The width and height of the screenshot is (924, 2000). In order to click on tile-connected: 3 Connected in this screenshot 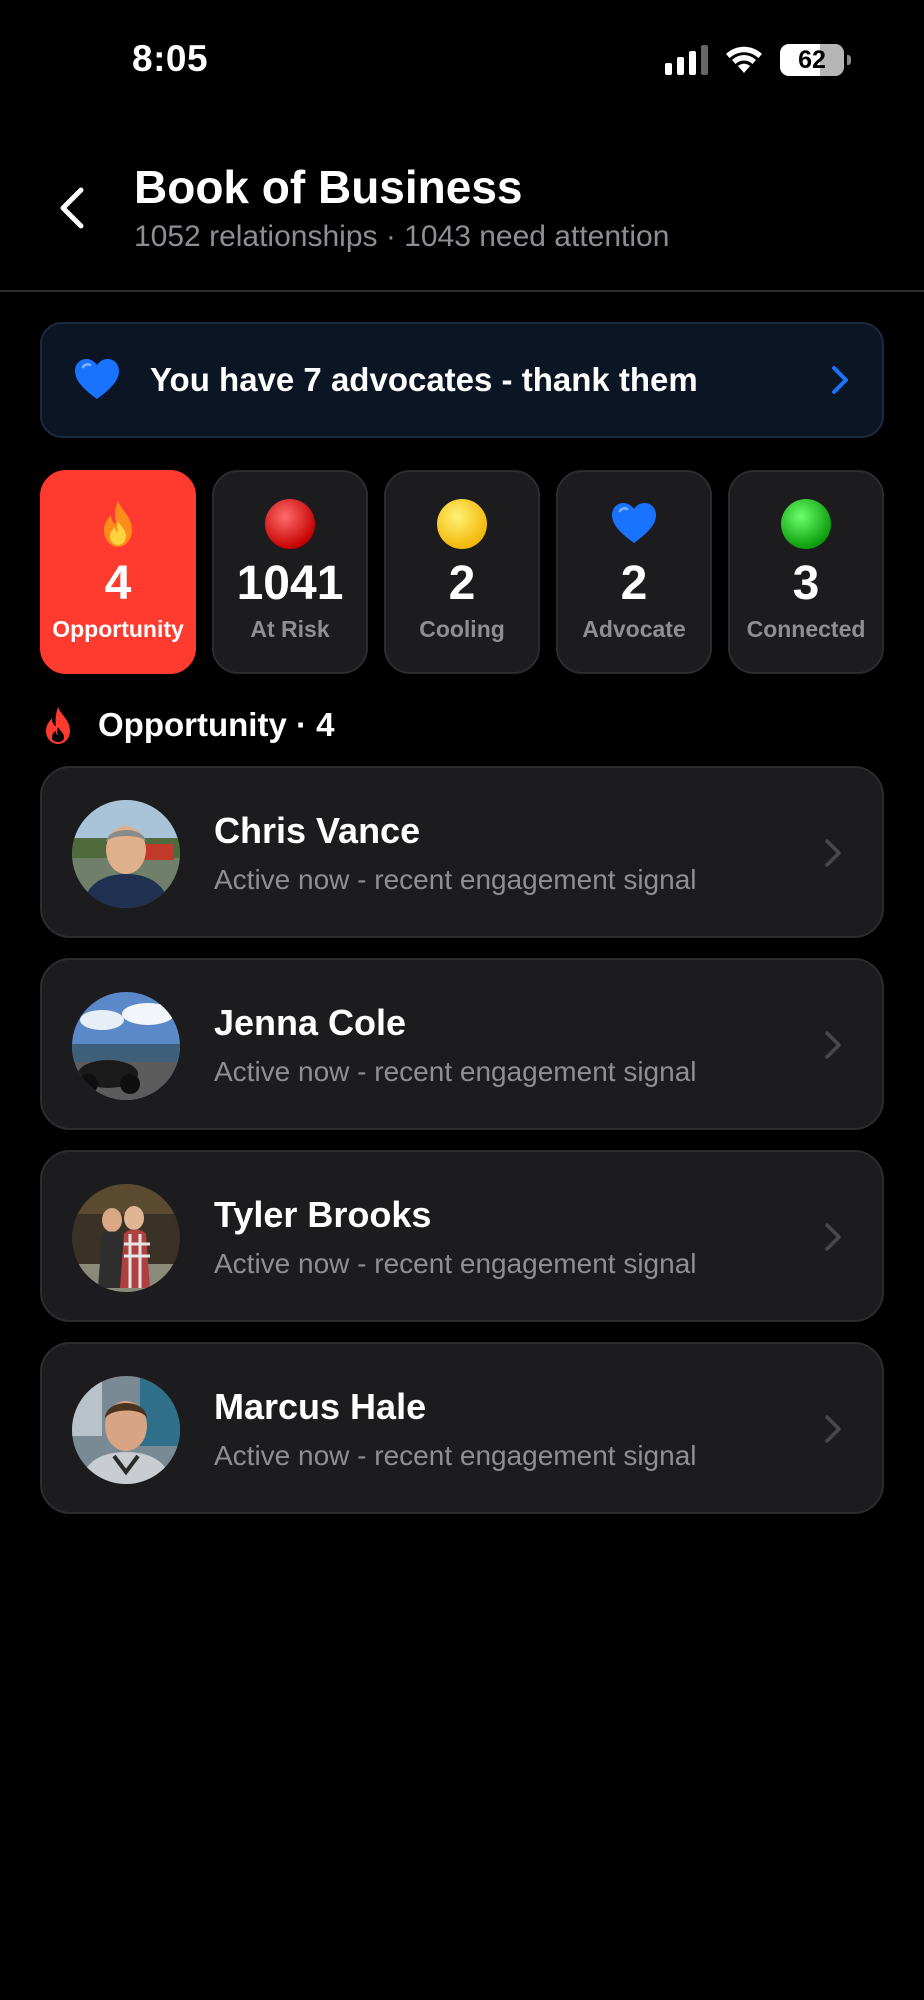, I will do `click(806, 572)`.